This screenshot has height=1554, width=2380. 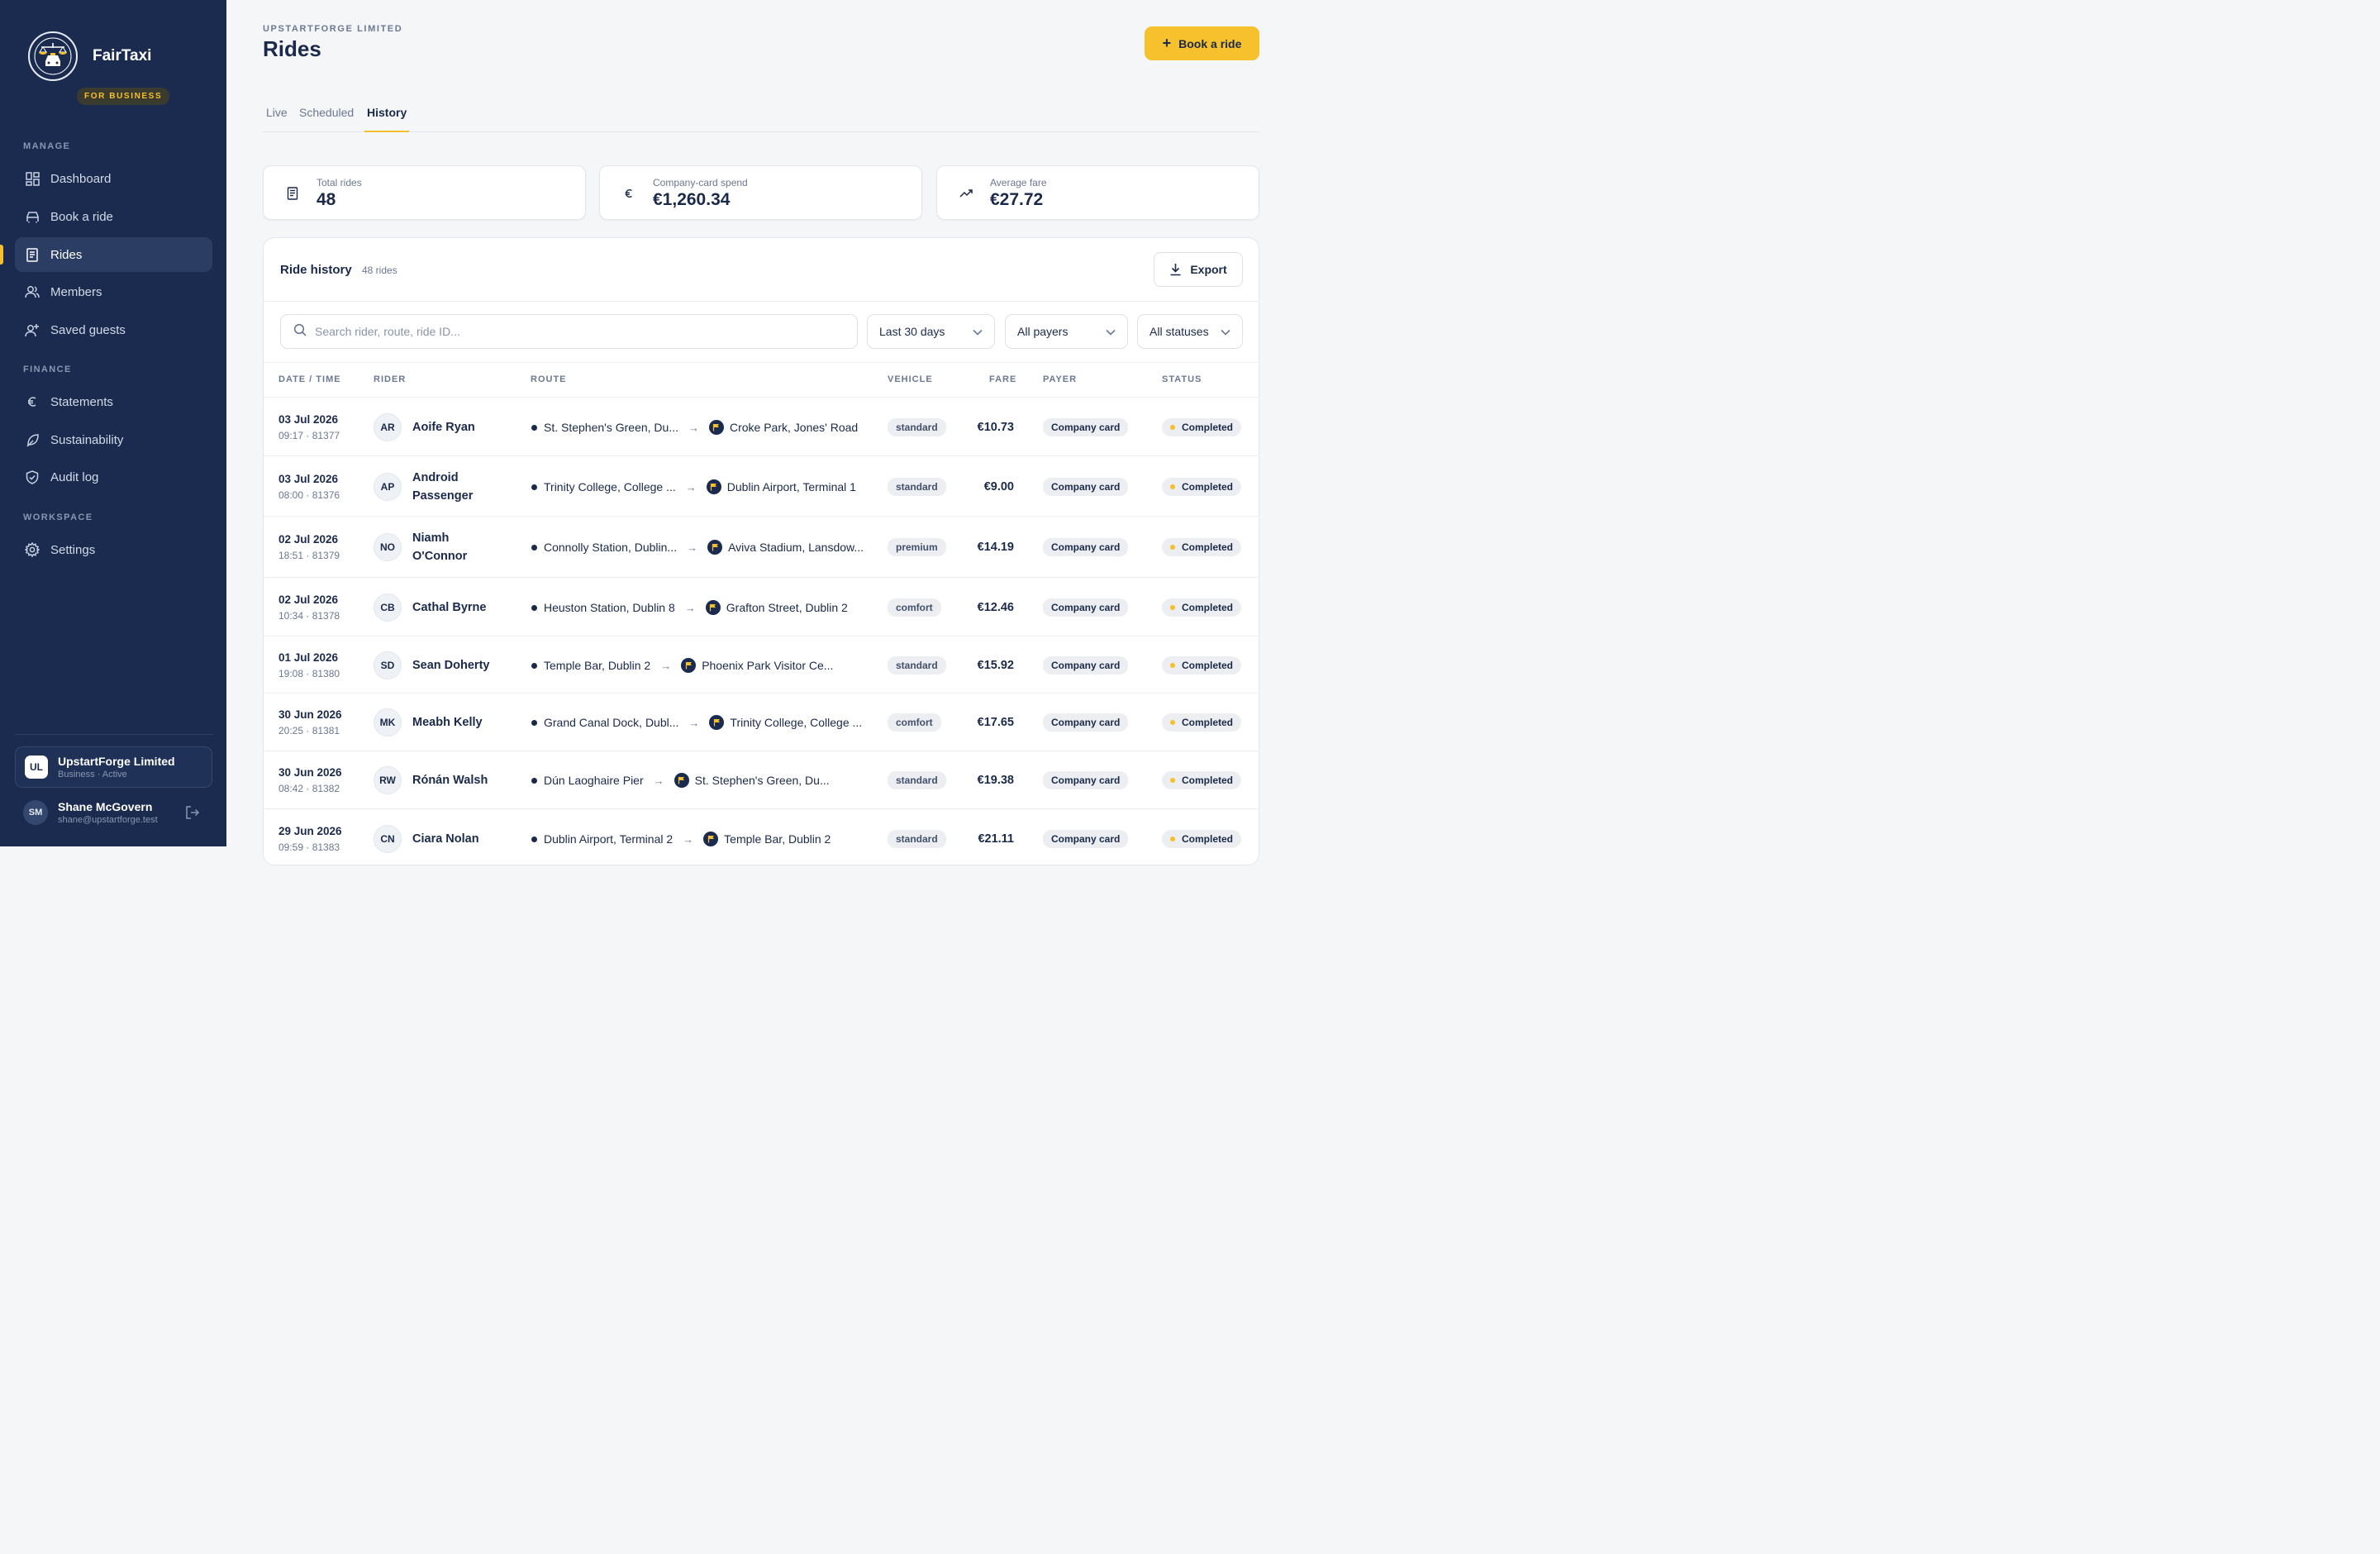 What do you see at coordinates (76, 291) in the screenshot?
I see `sidebar-item-label: Members` at bounding box center [76, 291].